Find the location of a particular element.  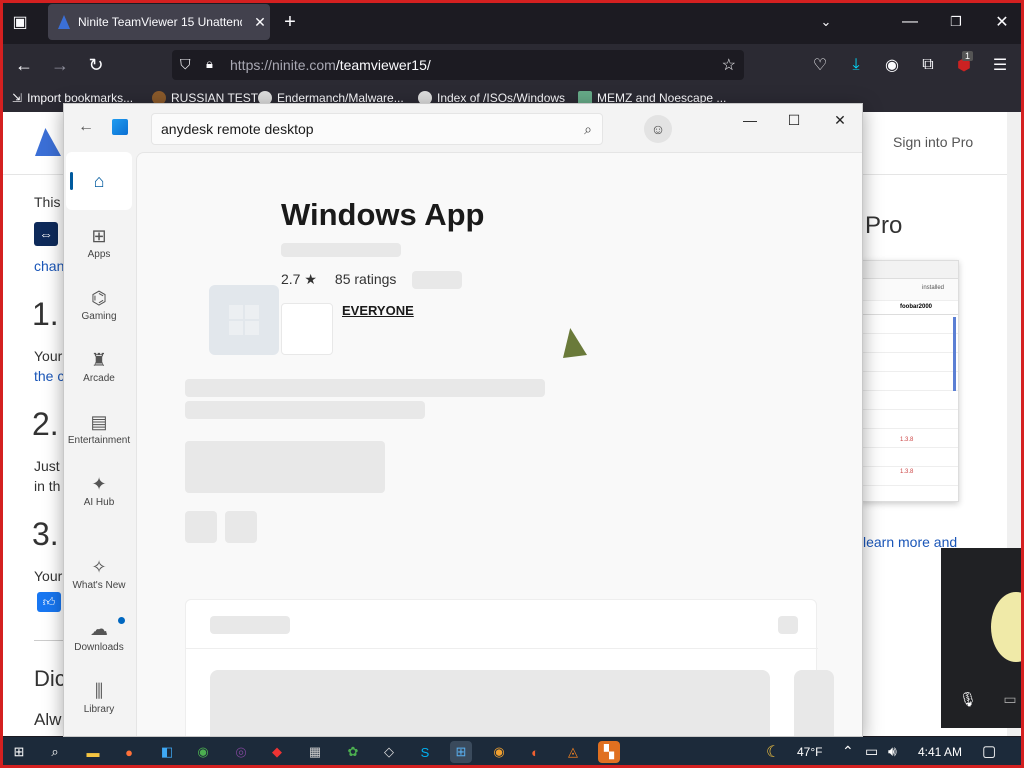

bookmark-star-icon: ☆ is located at coordinates (729, 65).